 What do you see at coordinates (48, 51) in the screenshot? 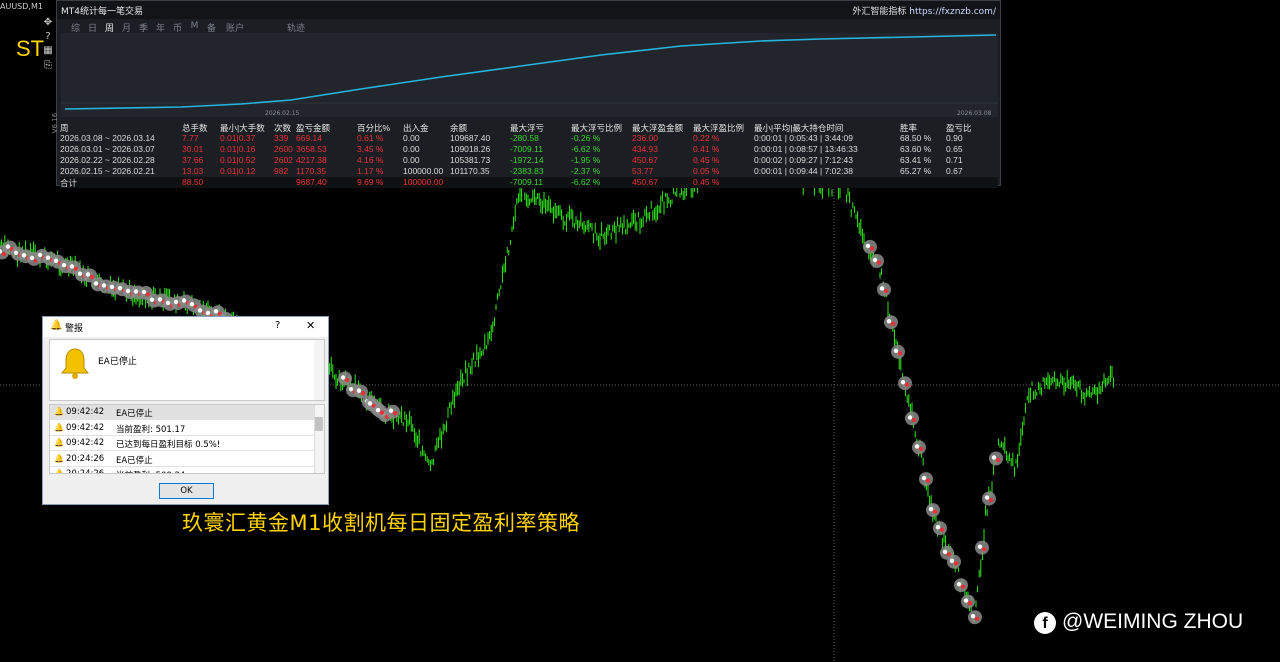
I see `grid-icon: ▦` at bounding box center [48, 51].